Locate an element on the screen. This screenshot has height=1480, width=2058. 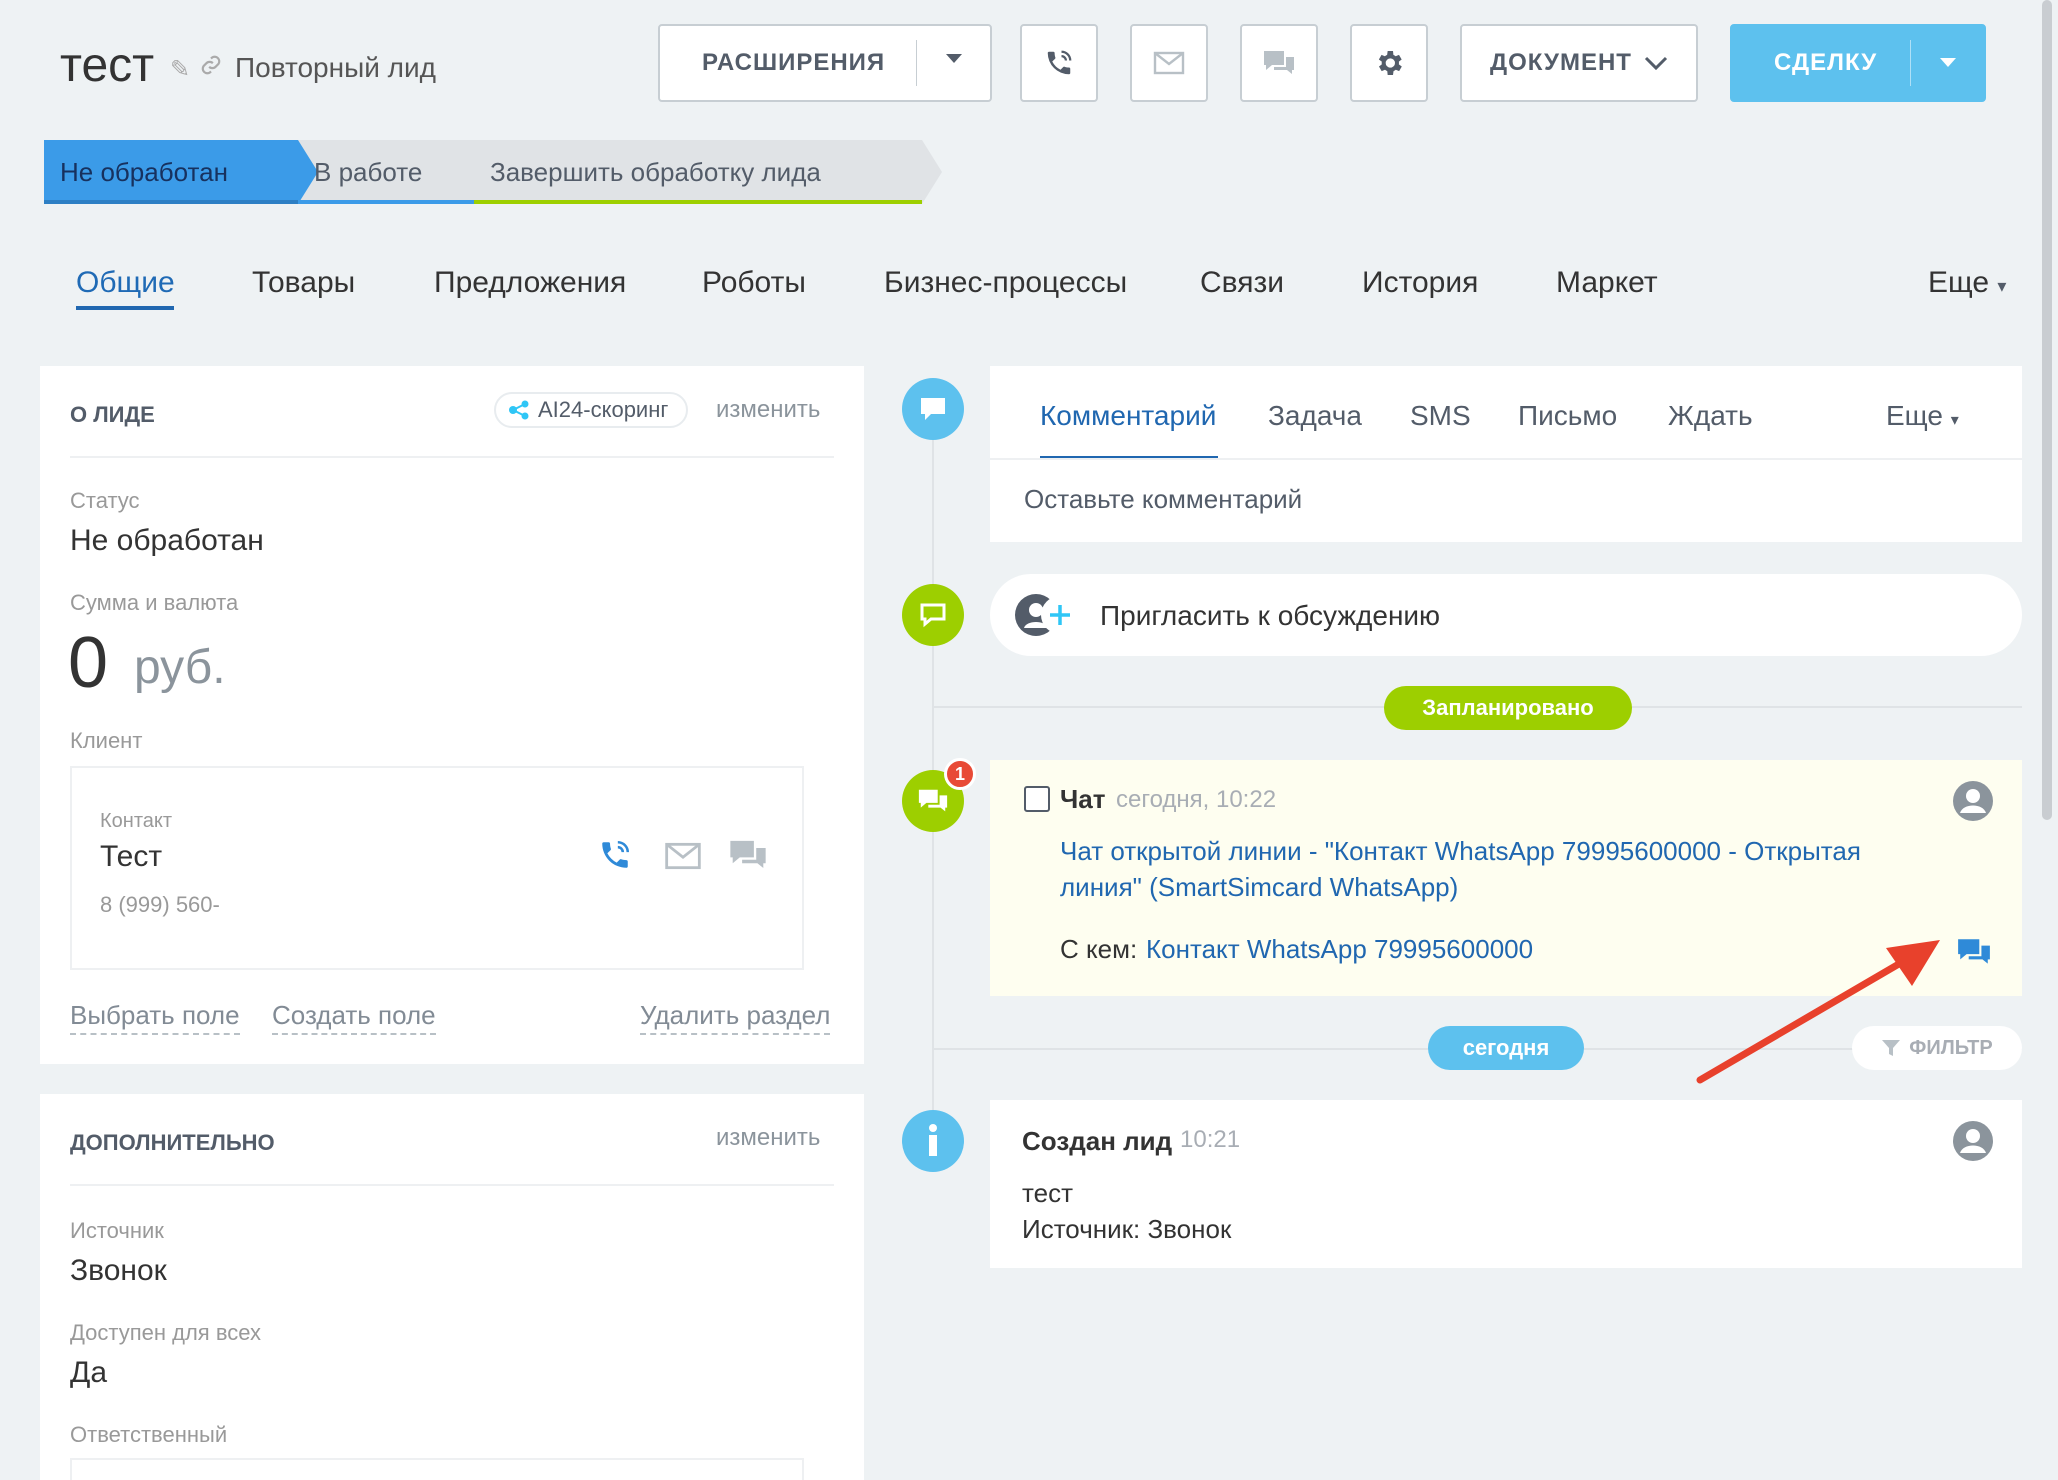
tab-underline is located at coordinates (125, 308).